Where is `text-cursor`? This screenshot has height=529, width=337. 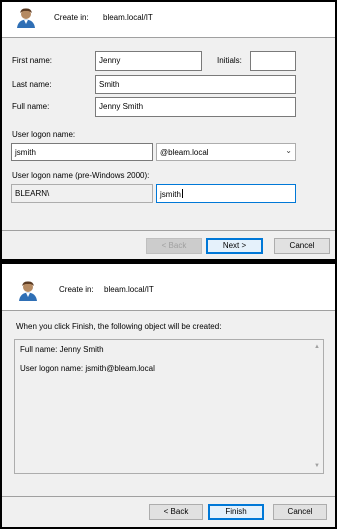 text-cursor is located at coordinates (182, 193).